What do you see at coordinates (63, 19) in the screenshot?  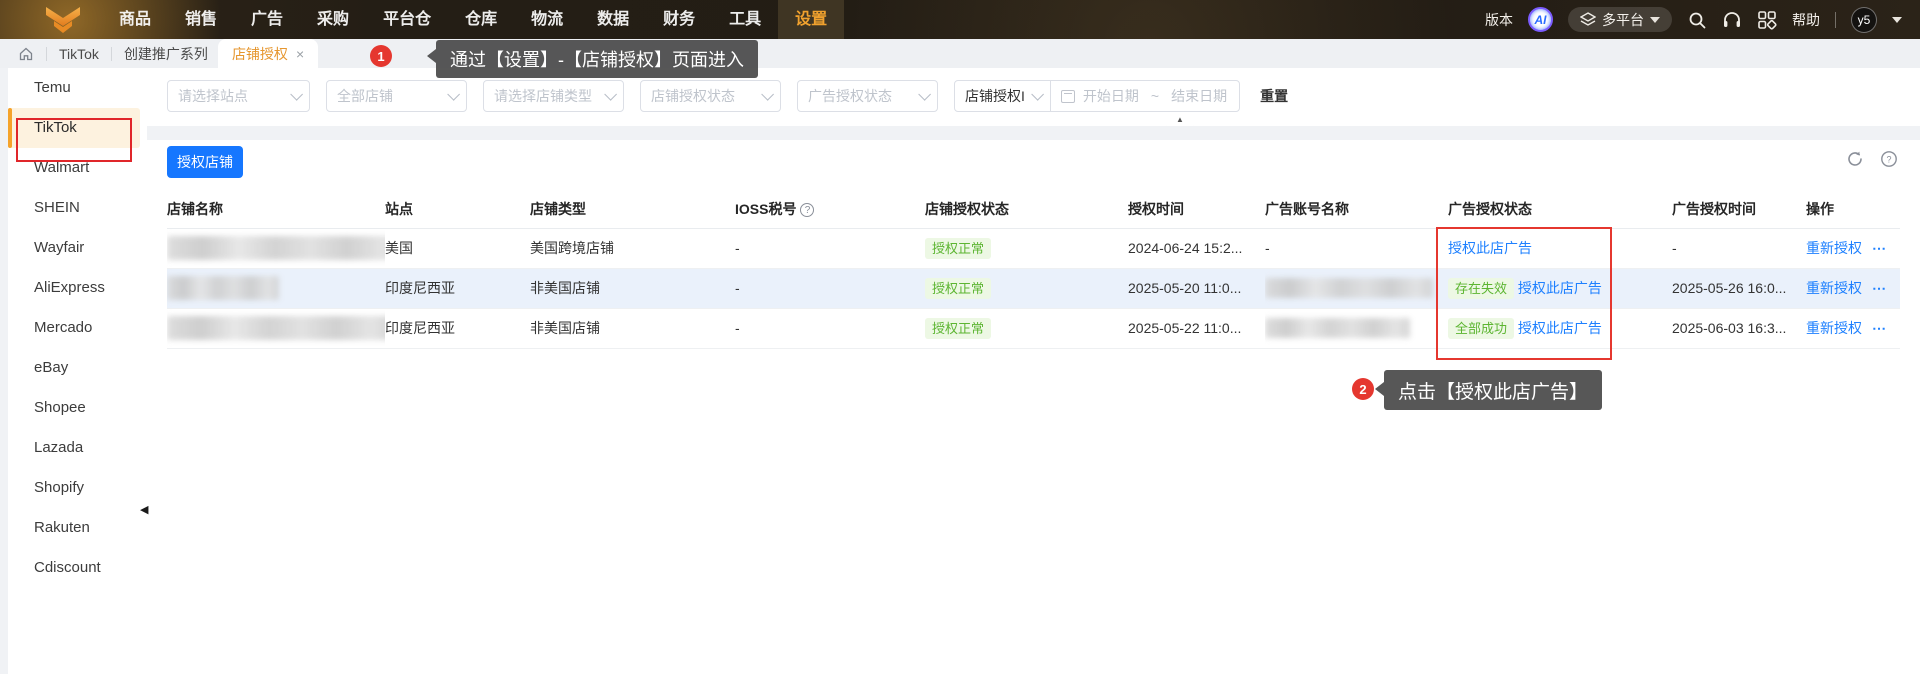 I see `app-logo-icon` at bounding box center [63, 19].